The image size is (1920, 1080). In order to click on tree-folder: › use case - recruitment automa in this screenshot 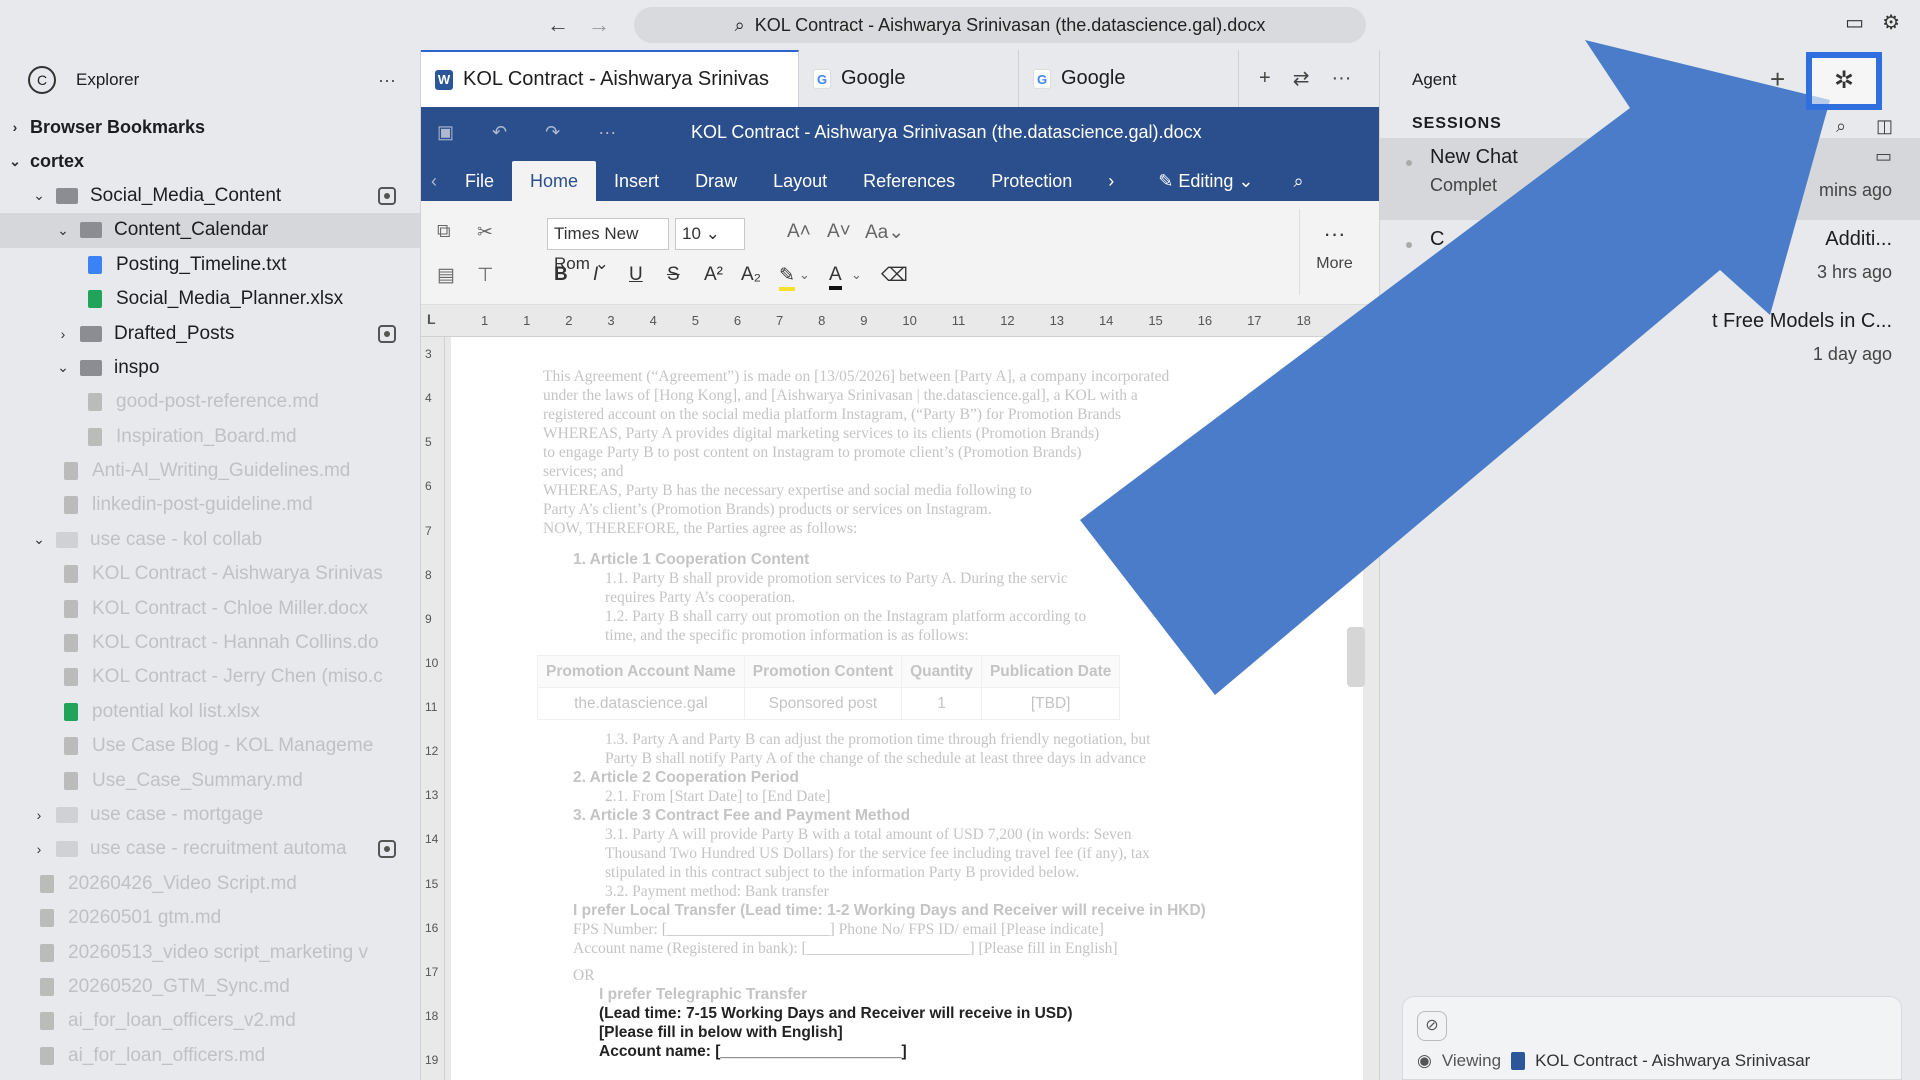, I will do `click(210, 849)`.